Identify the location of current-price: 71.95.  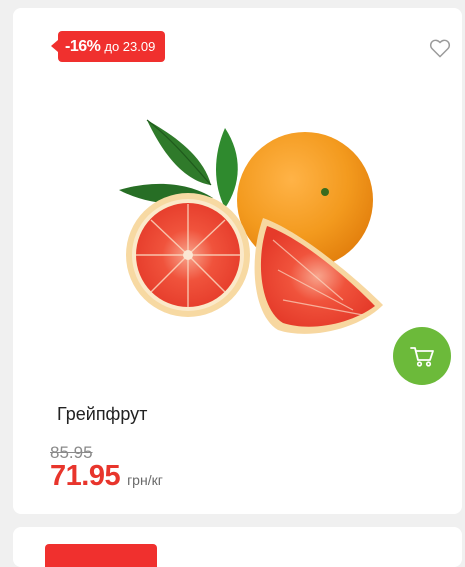
(85, 476).